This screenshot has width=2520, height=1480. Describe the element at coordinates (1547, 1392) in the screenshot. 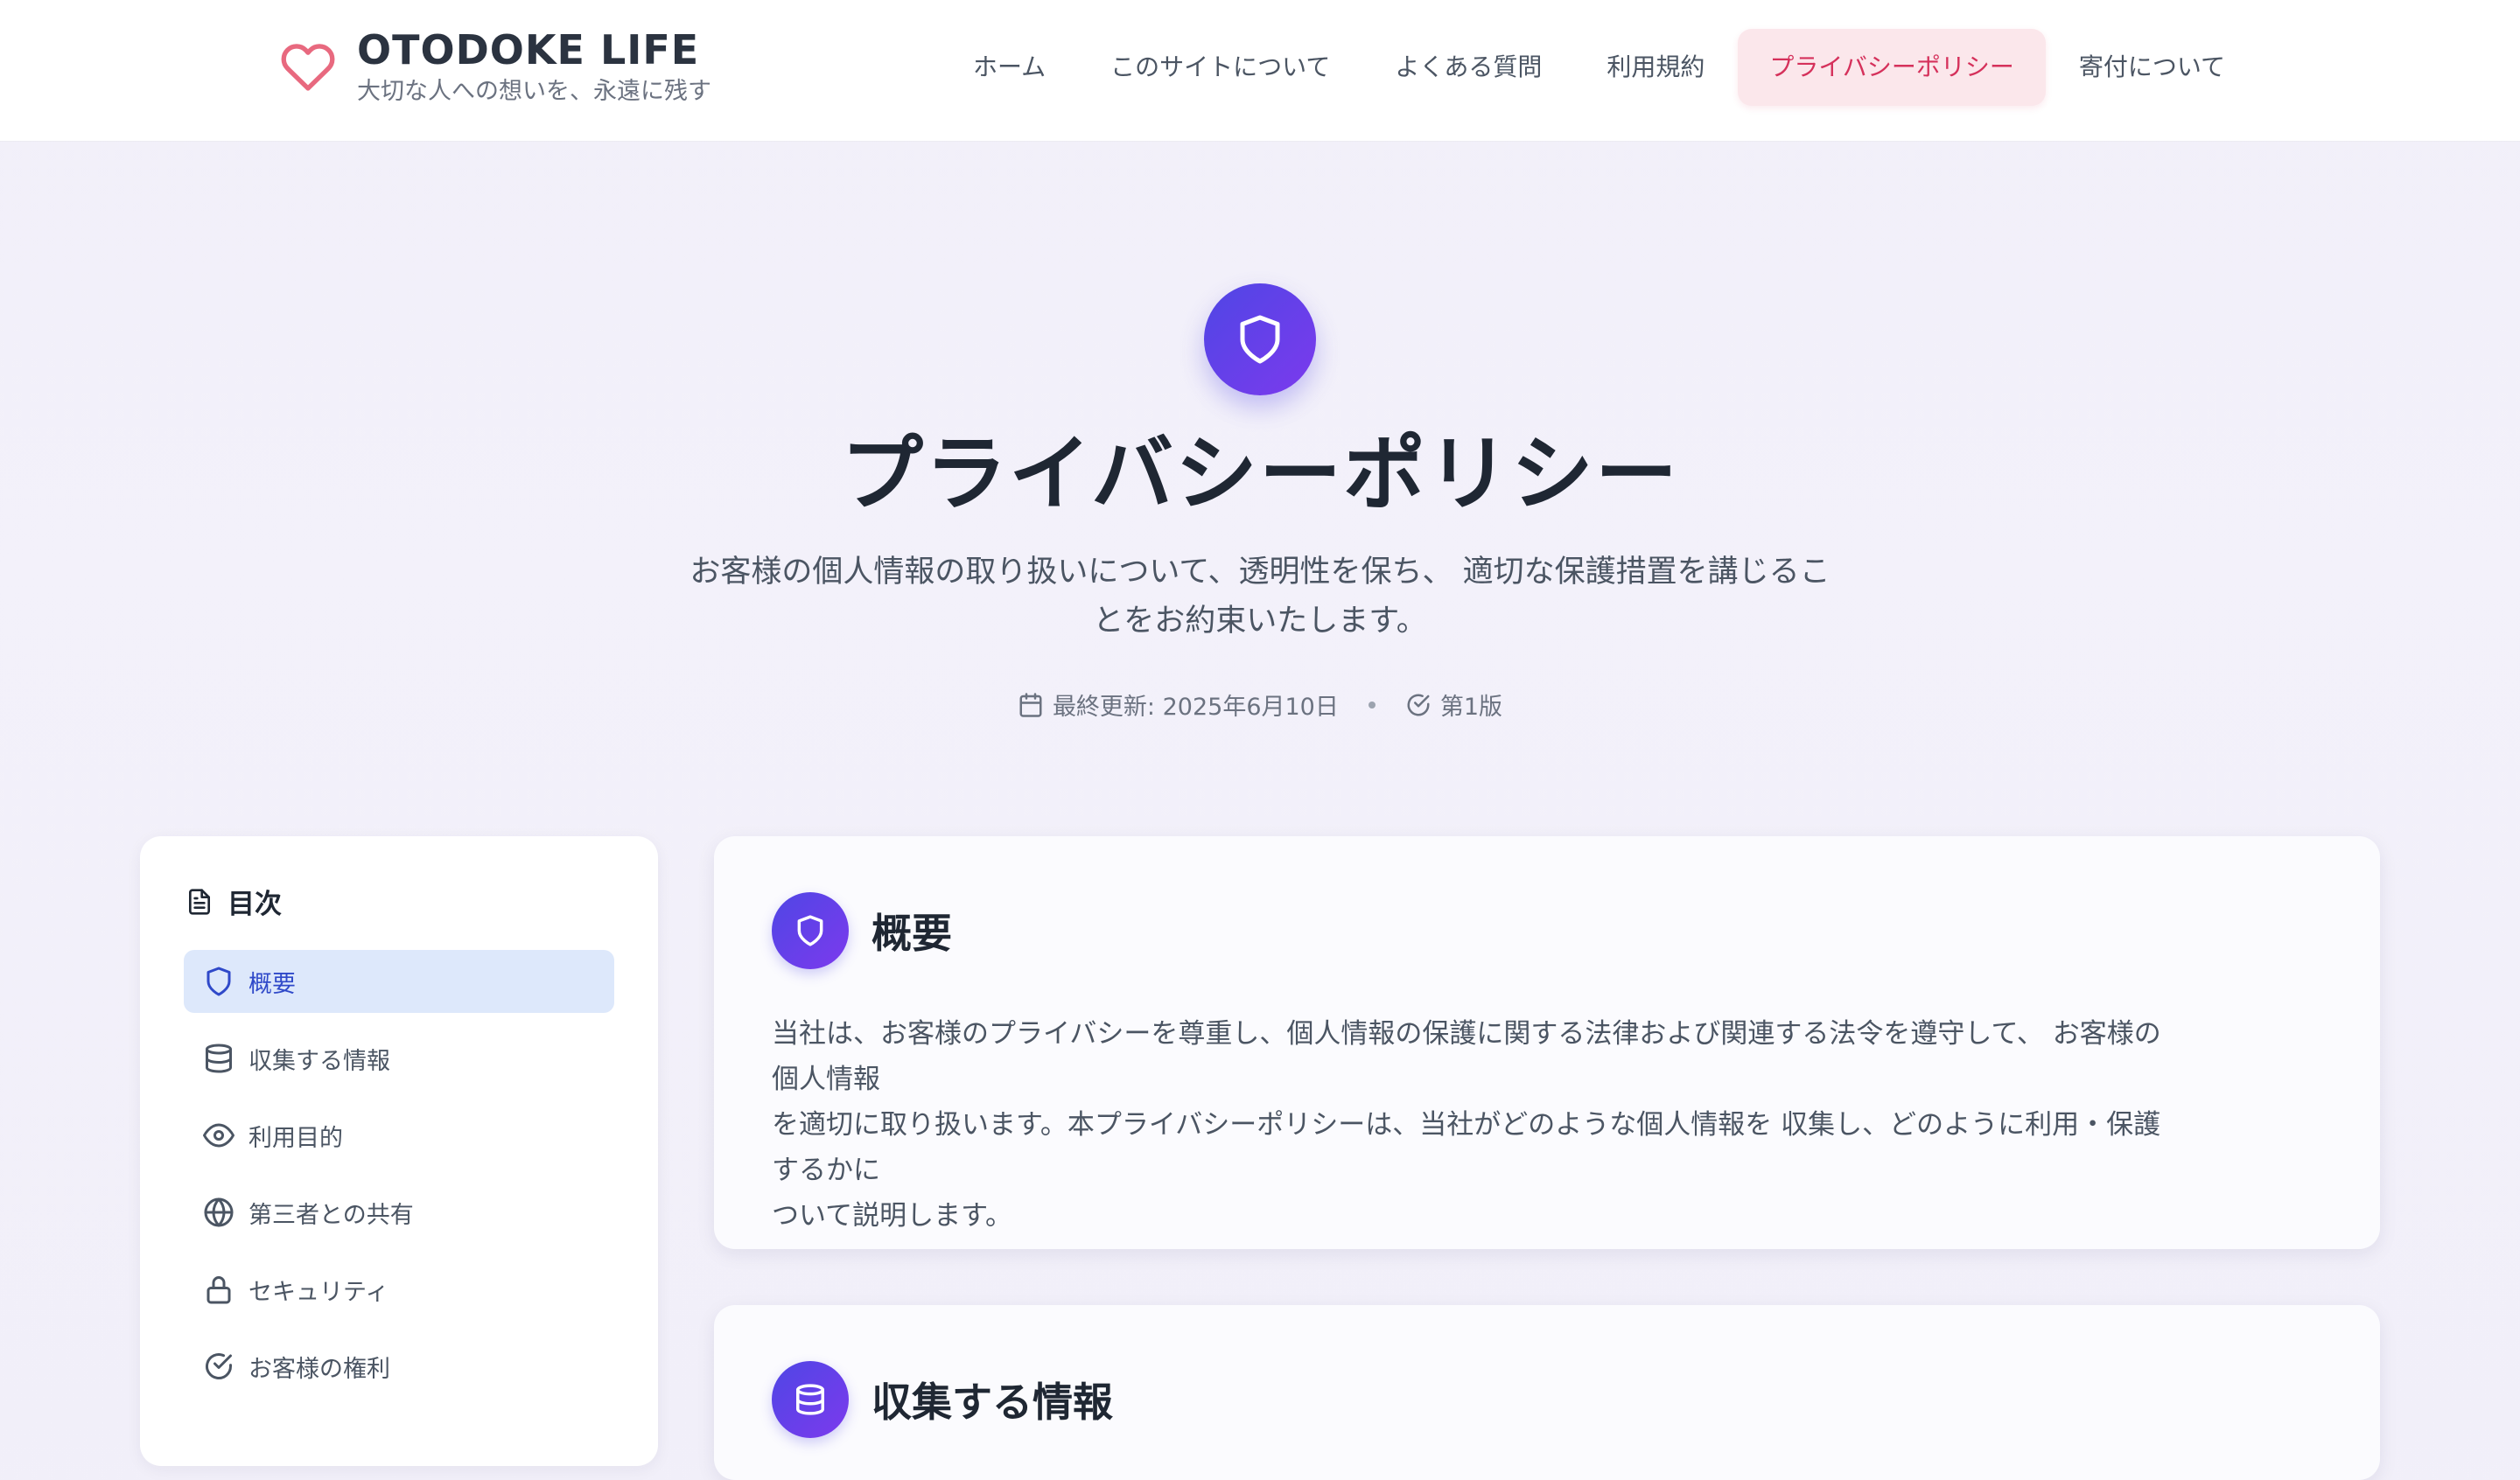

I see `section-collected-info: 収集する情報` at that location.